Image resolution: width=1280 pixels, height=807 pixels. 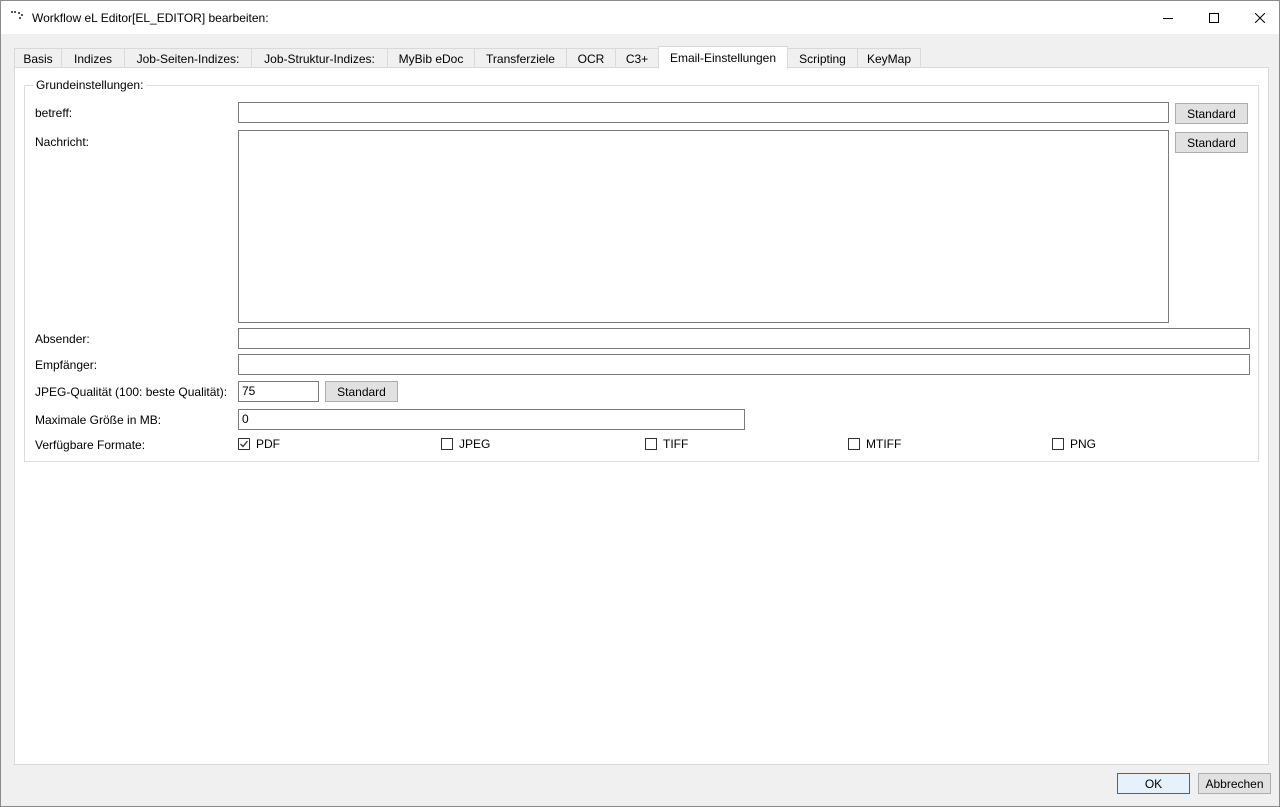 What do you see at coordinates (38, 58) in the screenshot?
I see `tab-basis: Basis` at bounding box center [38, 58].